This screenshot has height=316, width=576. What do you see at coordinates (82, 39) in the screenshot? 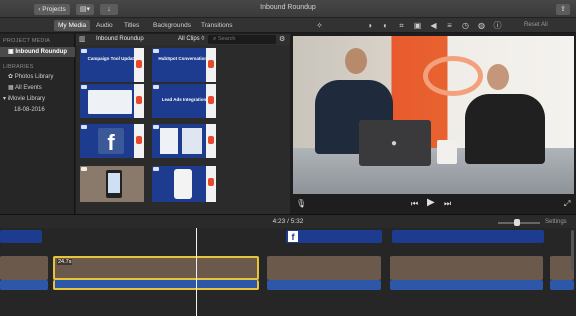
I see `sidebar-toggle-icon: ▥` at bounding box center [82, 39].